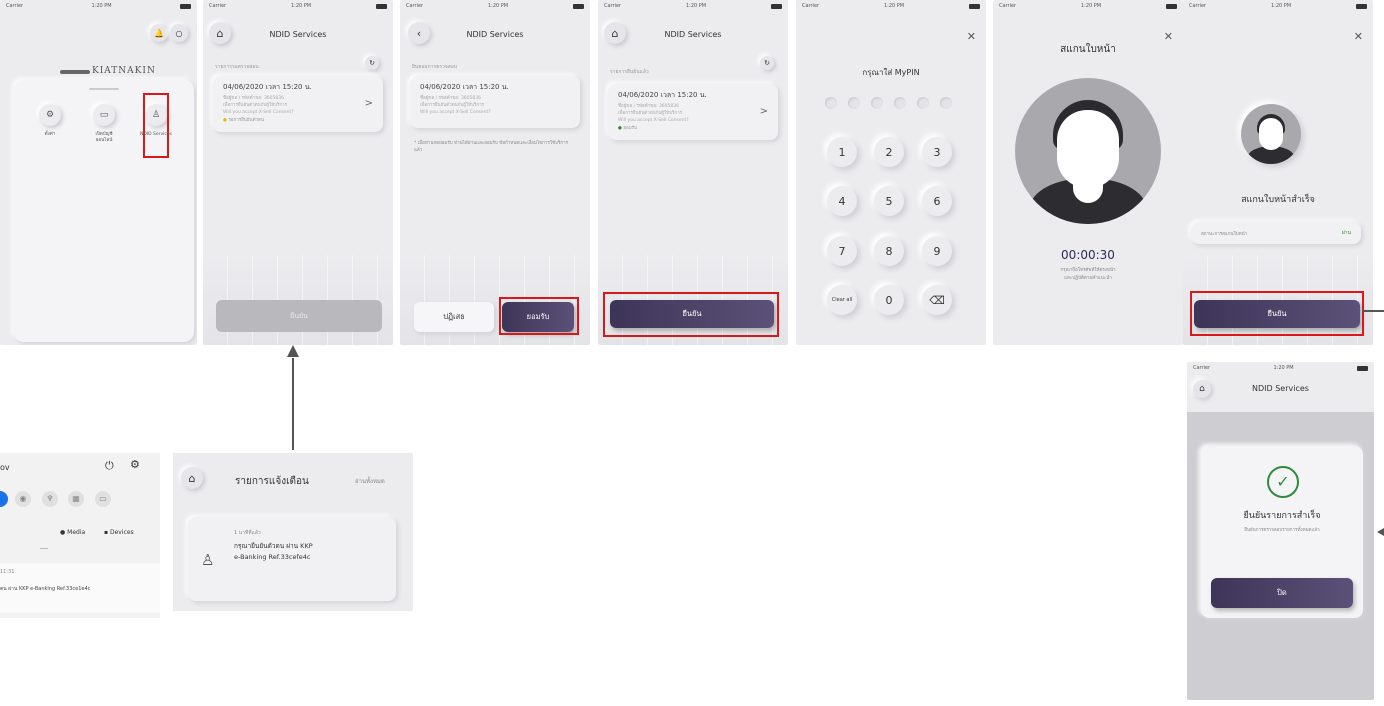  I want to click on key-6: 6, so click(937, 201).